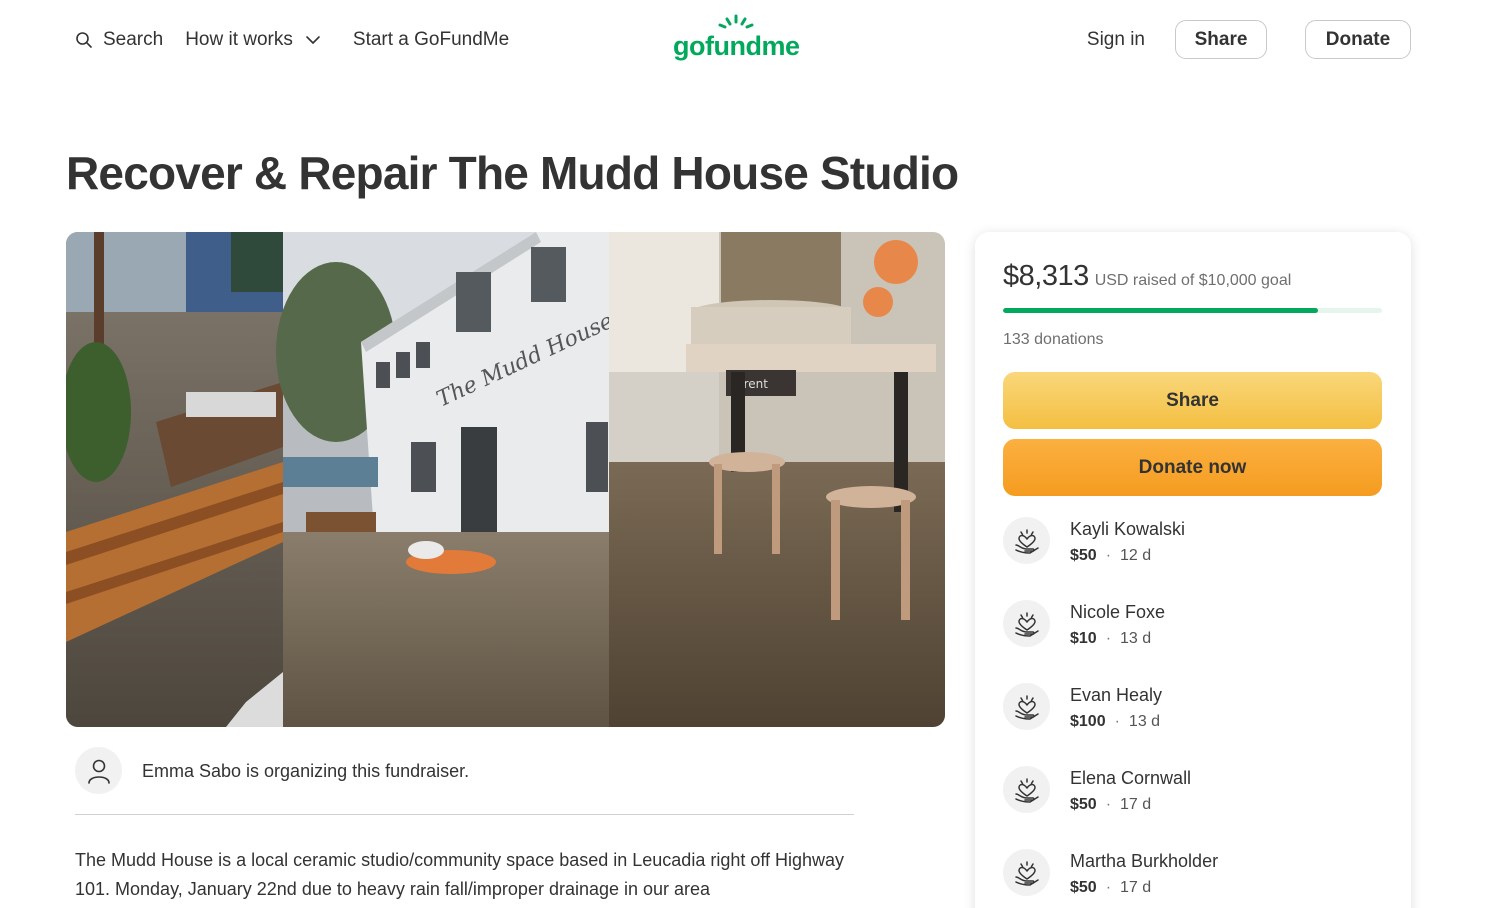 Image resolution: width=1500 pixels, height=908 pixels. What do you see at coordinates (1116, 40) in the screenshot?
I see `sign-in-link: Sign in` at bounding box center [1116, 40].